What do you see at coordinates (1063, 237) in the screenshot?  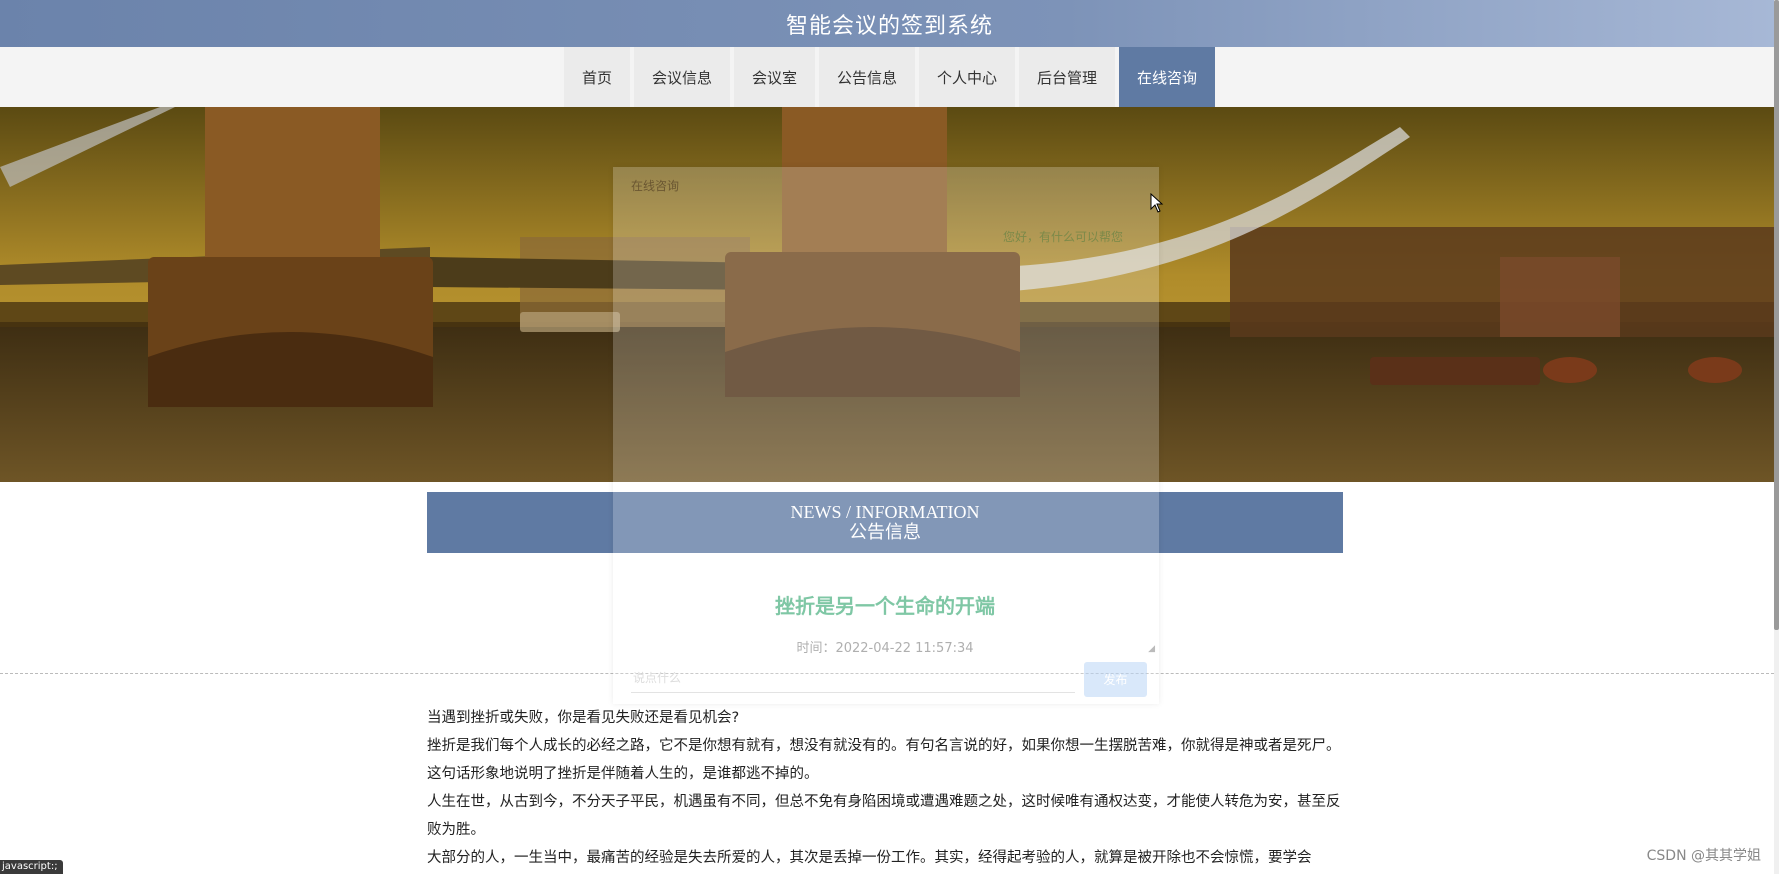 I see `chat-greeting-message: 您好，有什么可以帮您` at bounding box center [1063, 237].